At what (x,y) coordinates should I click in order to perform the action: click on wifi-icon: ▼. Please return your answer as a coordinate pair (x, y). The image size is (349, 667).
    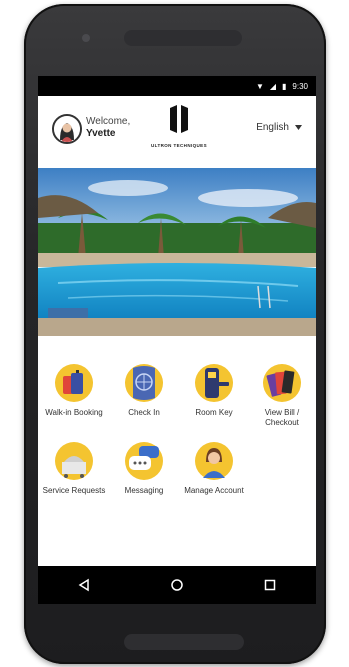
    Looking at the image, I should click on (259, 86).